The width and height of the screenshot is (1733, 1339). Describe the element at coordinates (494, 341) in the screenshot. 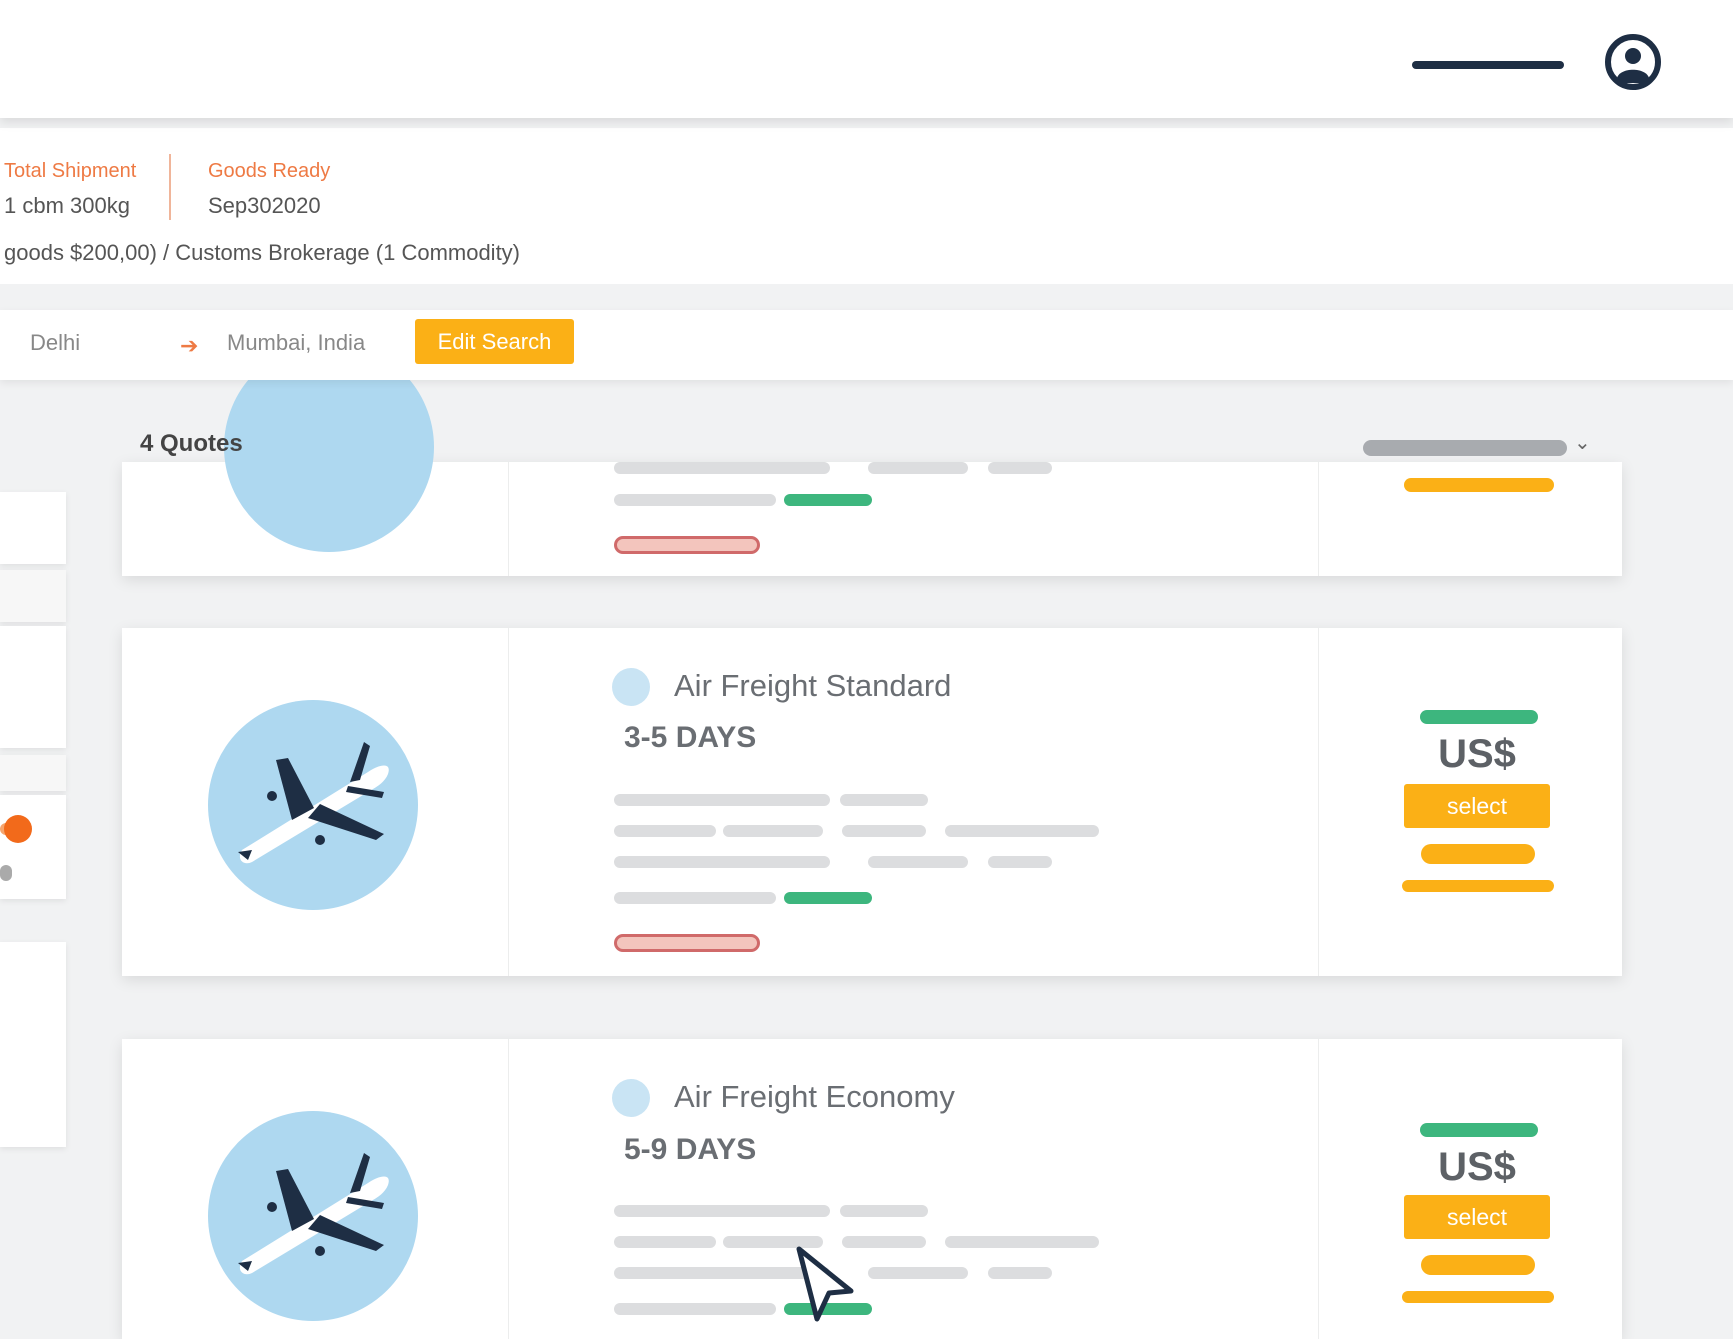

I see `edit-search-button: Edit Search` at that location.